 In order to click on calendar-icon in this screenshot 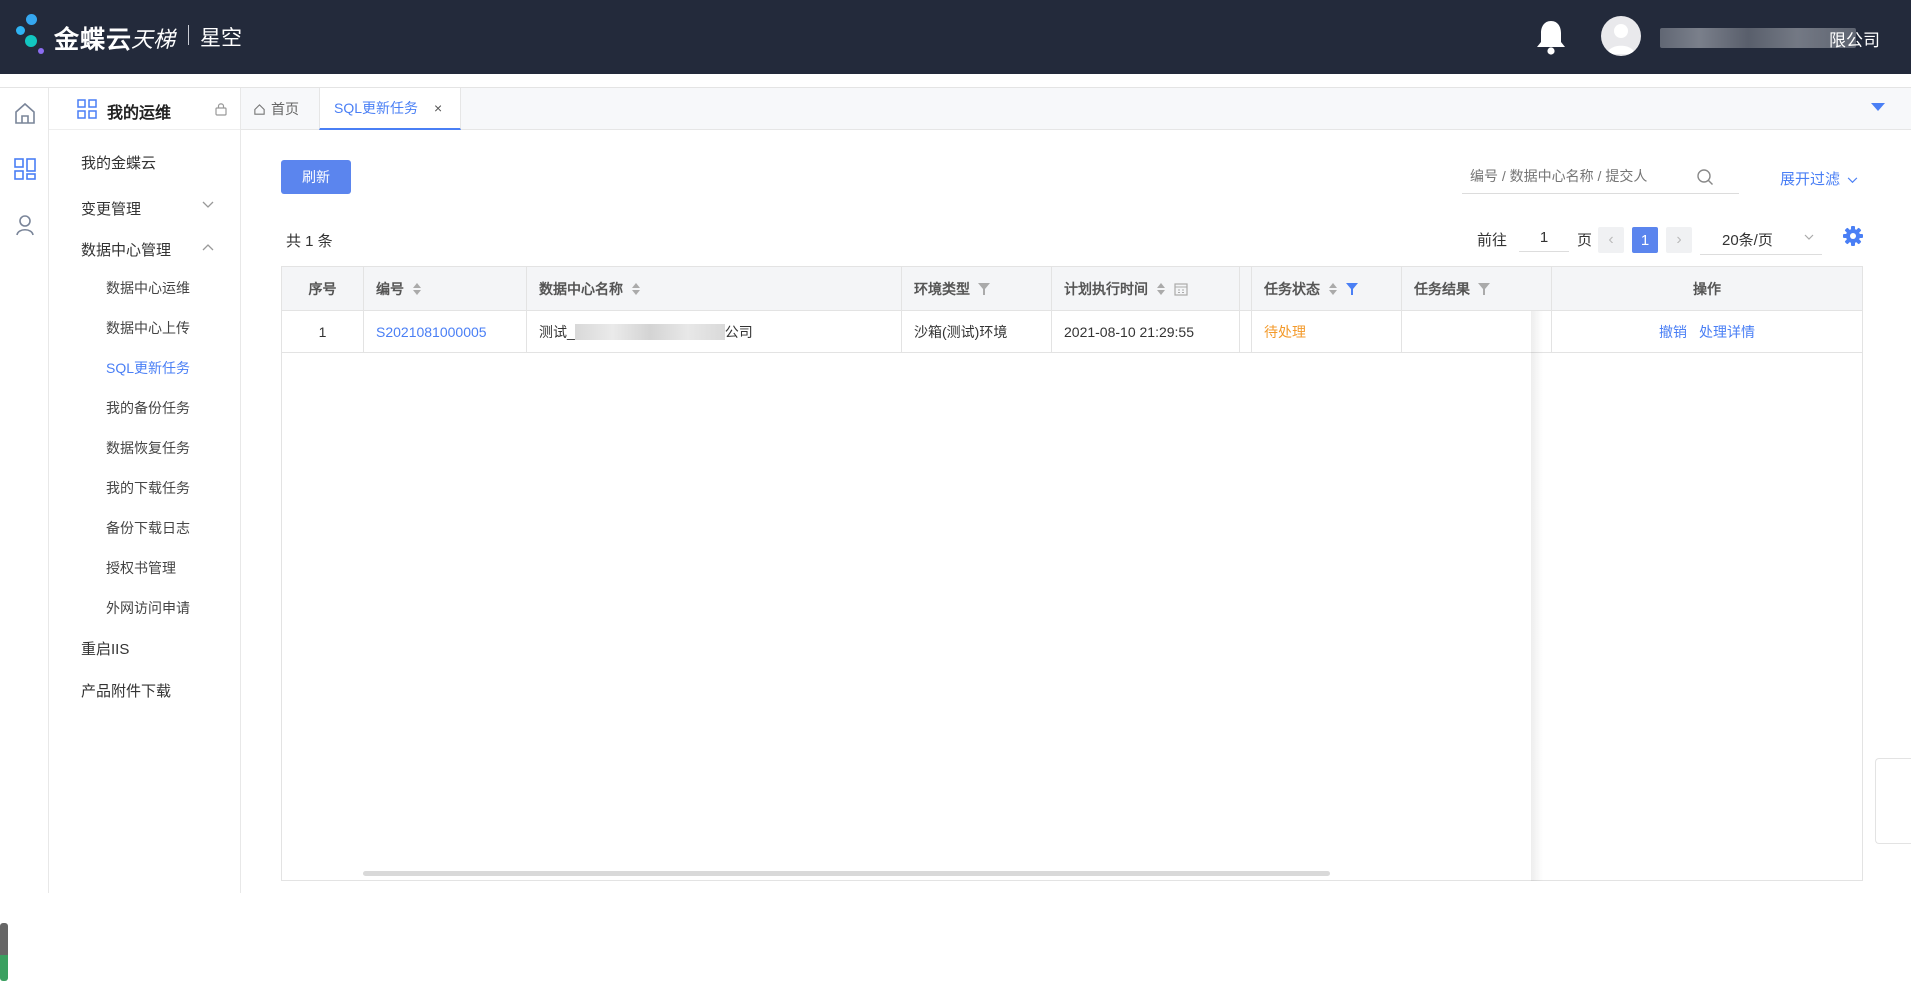, I will do `click(1181, 289)`.